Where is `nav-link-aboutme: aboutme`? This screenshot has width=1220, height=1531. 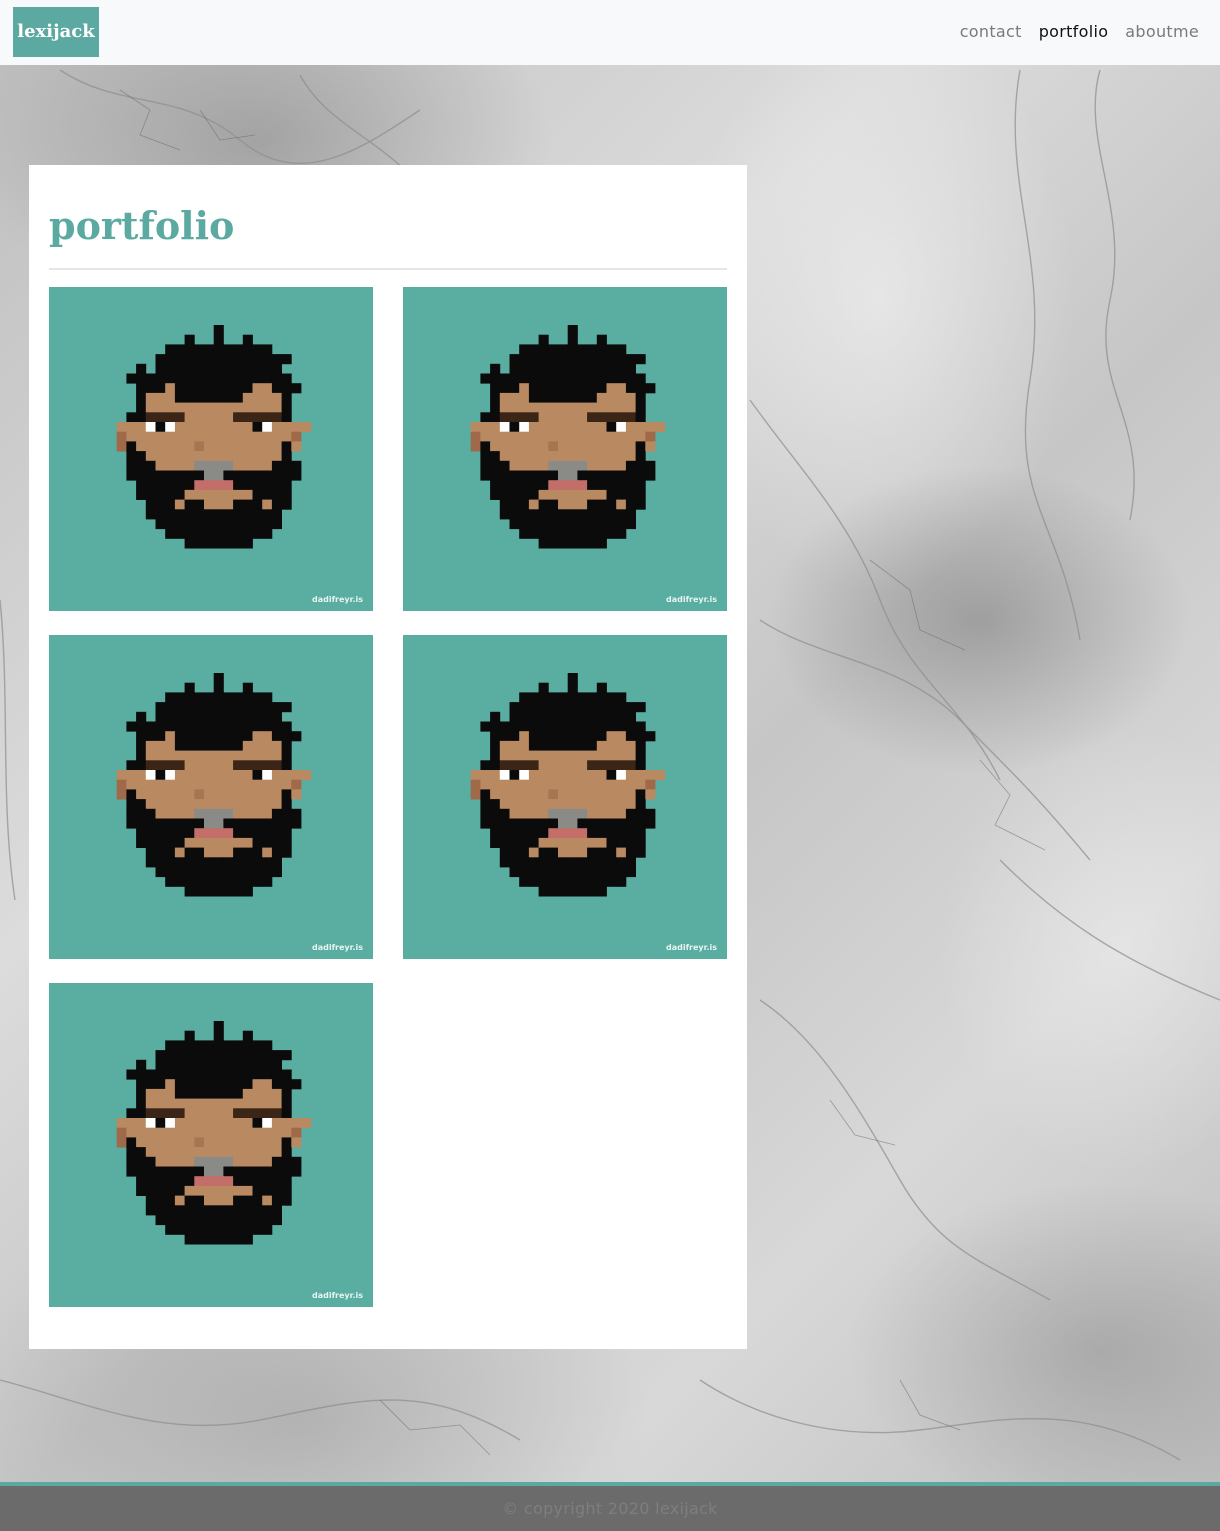 nav-link-aboutme: aboutme is located at coordinates (1162, 31).